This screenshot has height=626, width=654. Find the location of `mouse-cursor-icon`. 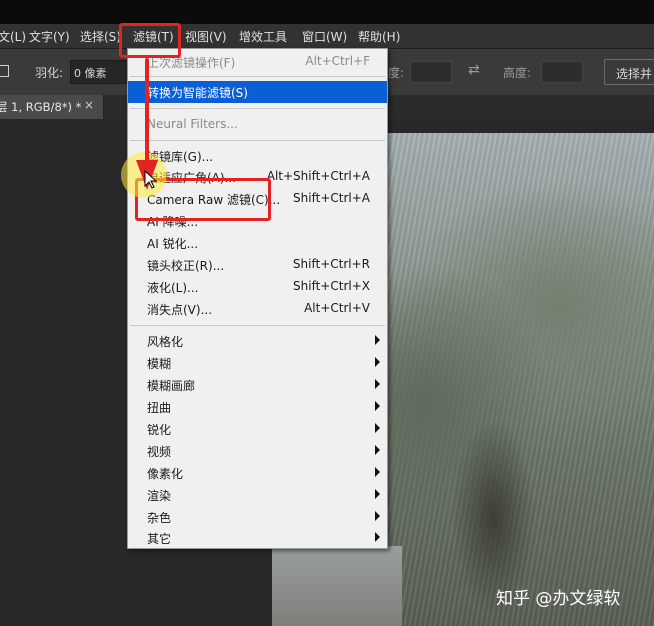

mouse-cursor-icon is located at coordinates (151, 179).